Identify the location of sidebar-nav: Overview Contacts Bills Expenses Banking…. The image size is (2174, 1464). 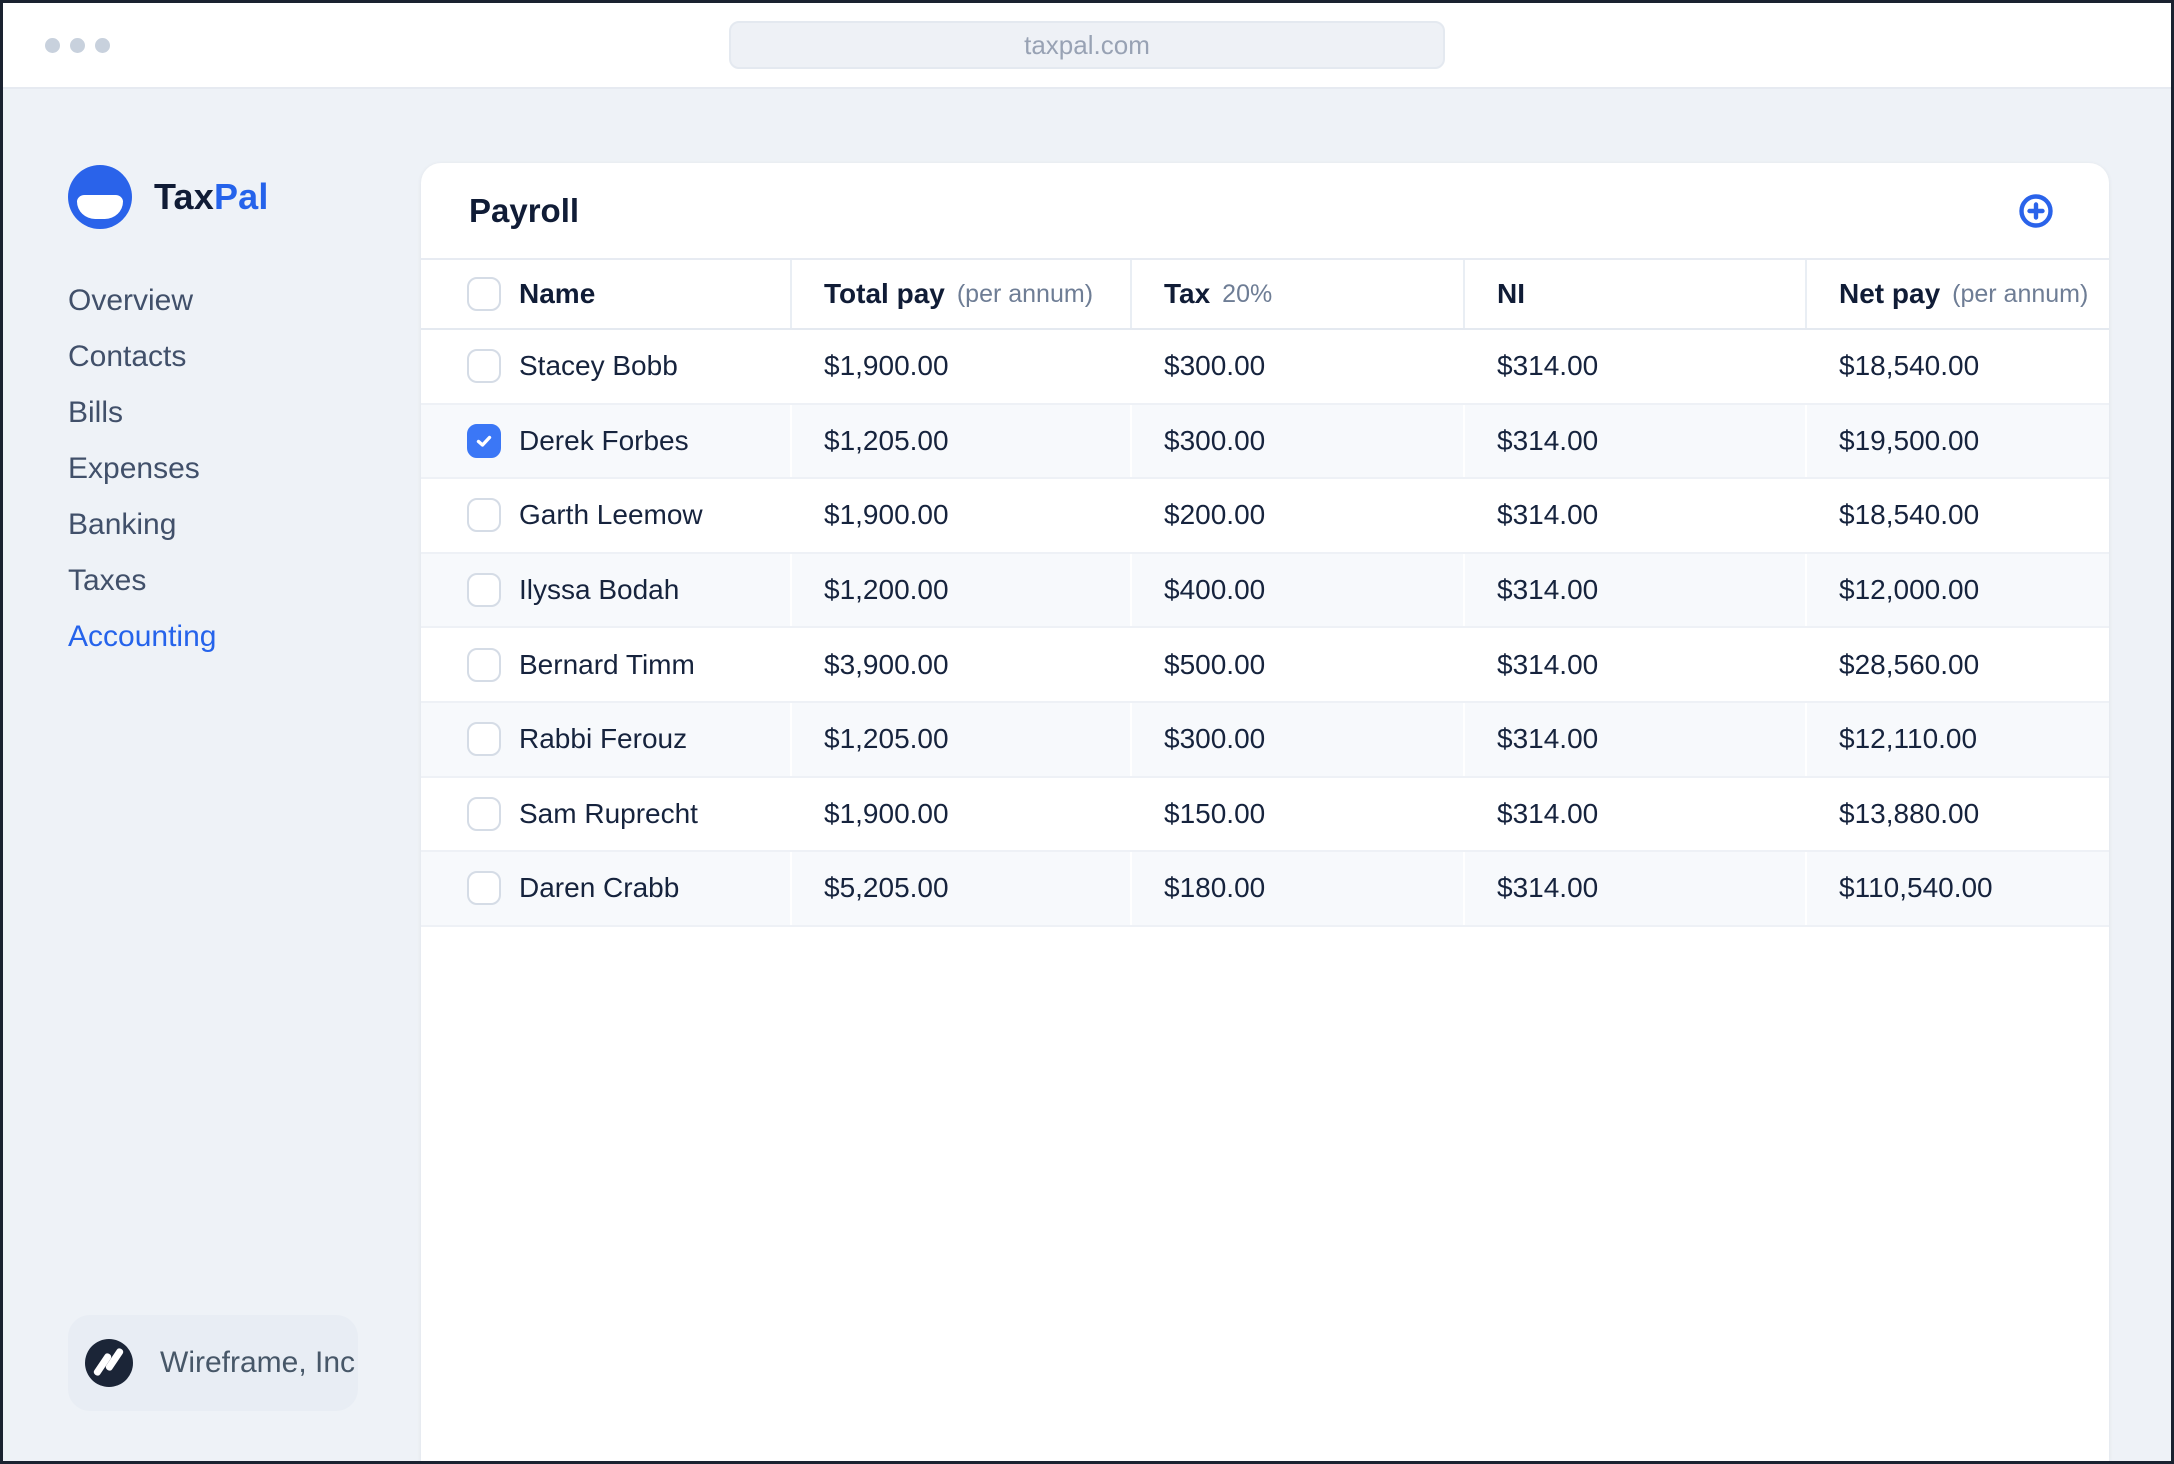
(142, 469).